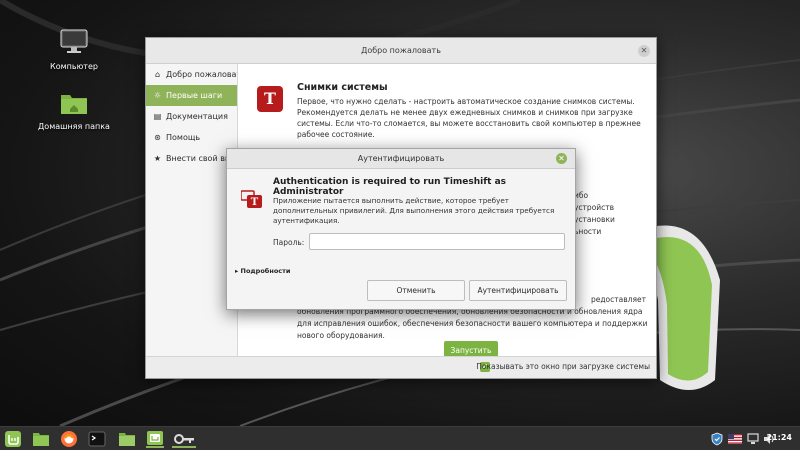 The height and width of the screenshot is (450, 800). What do you see at coordinates (202, 74) in the screenshot?
I see `sidebar-item-label: Добро пожаловать` at bounding box center [202, 74].